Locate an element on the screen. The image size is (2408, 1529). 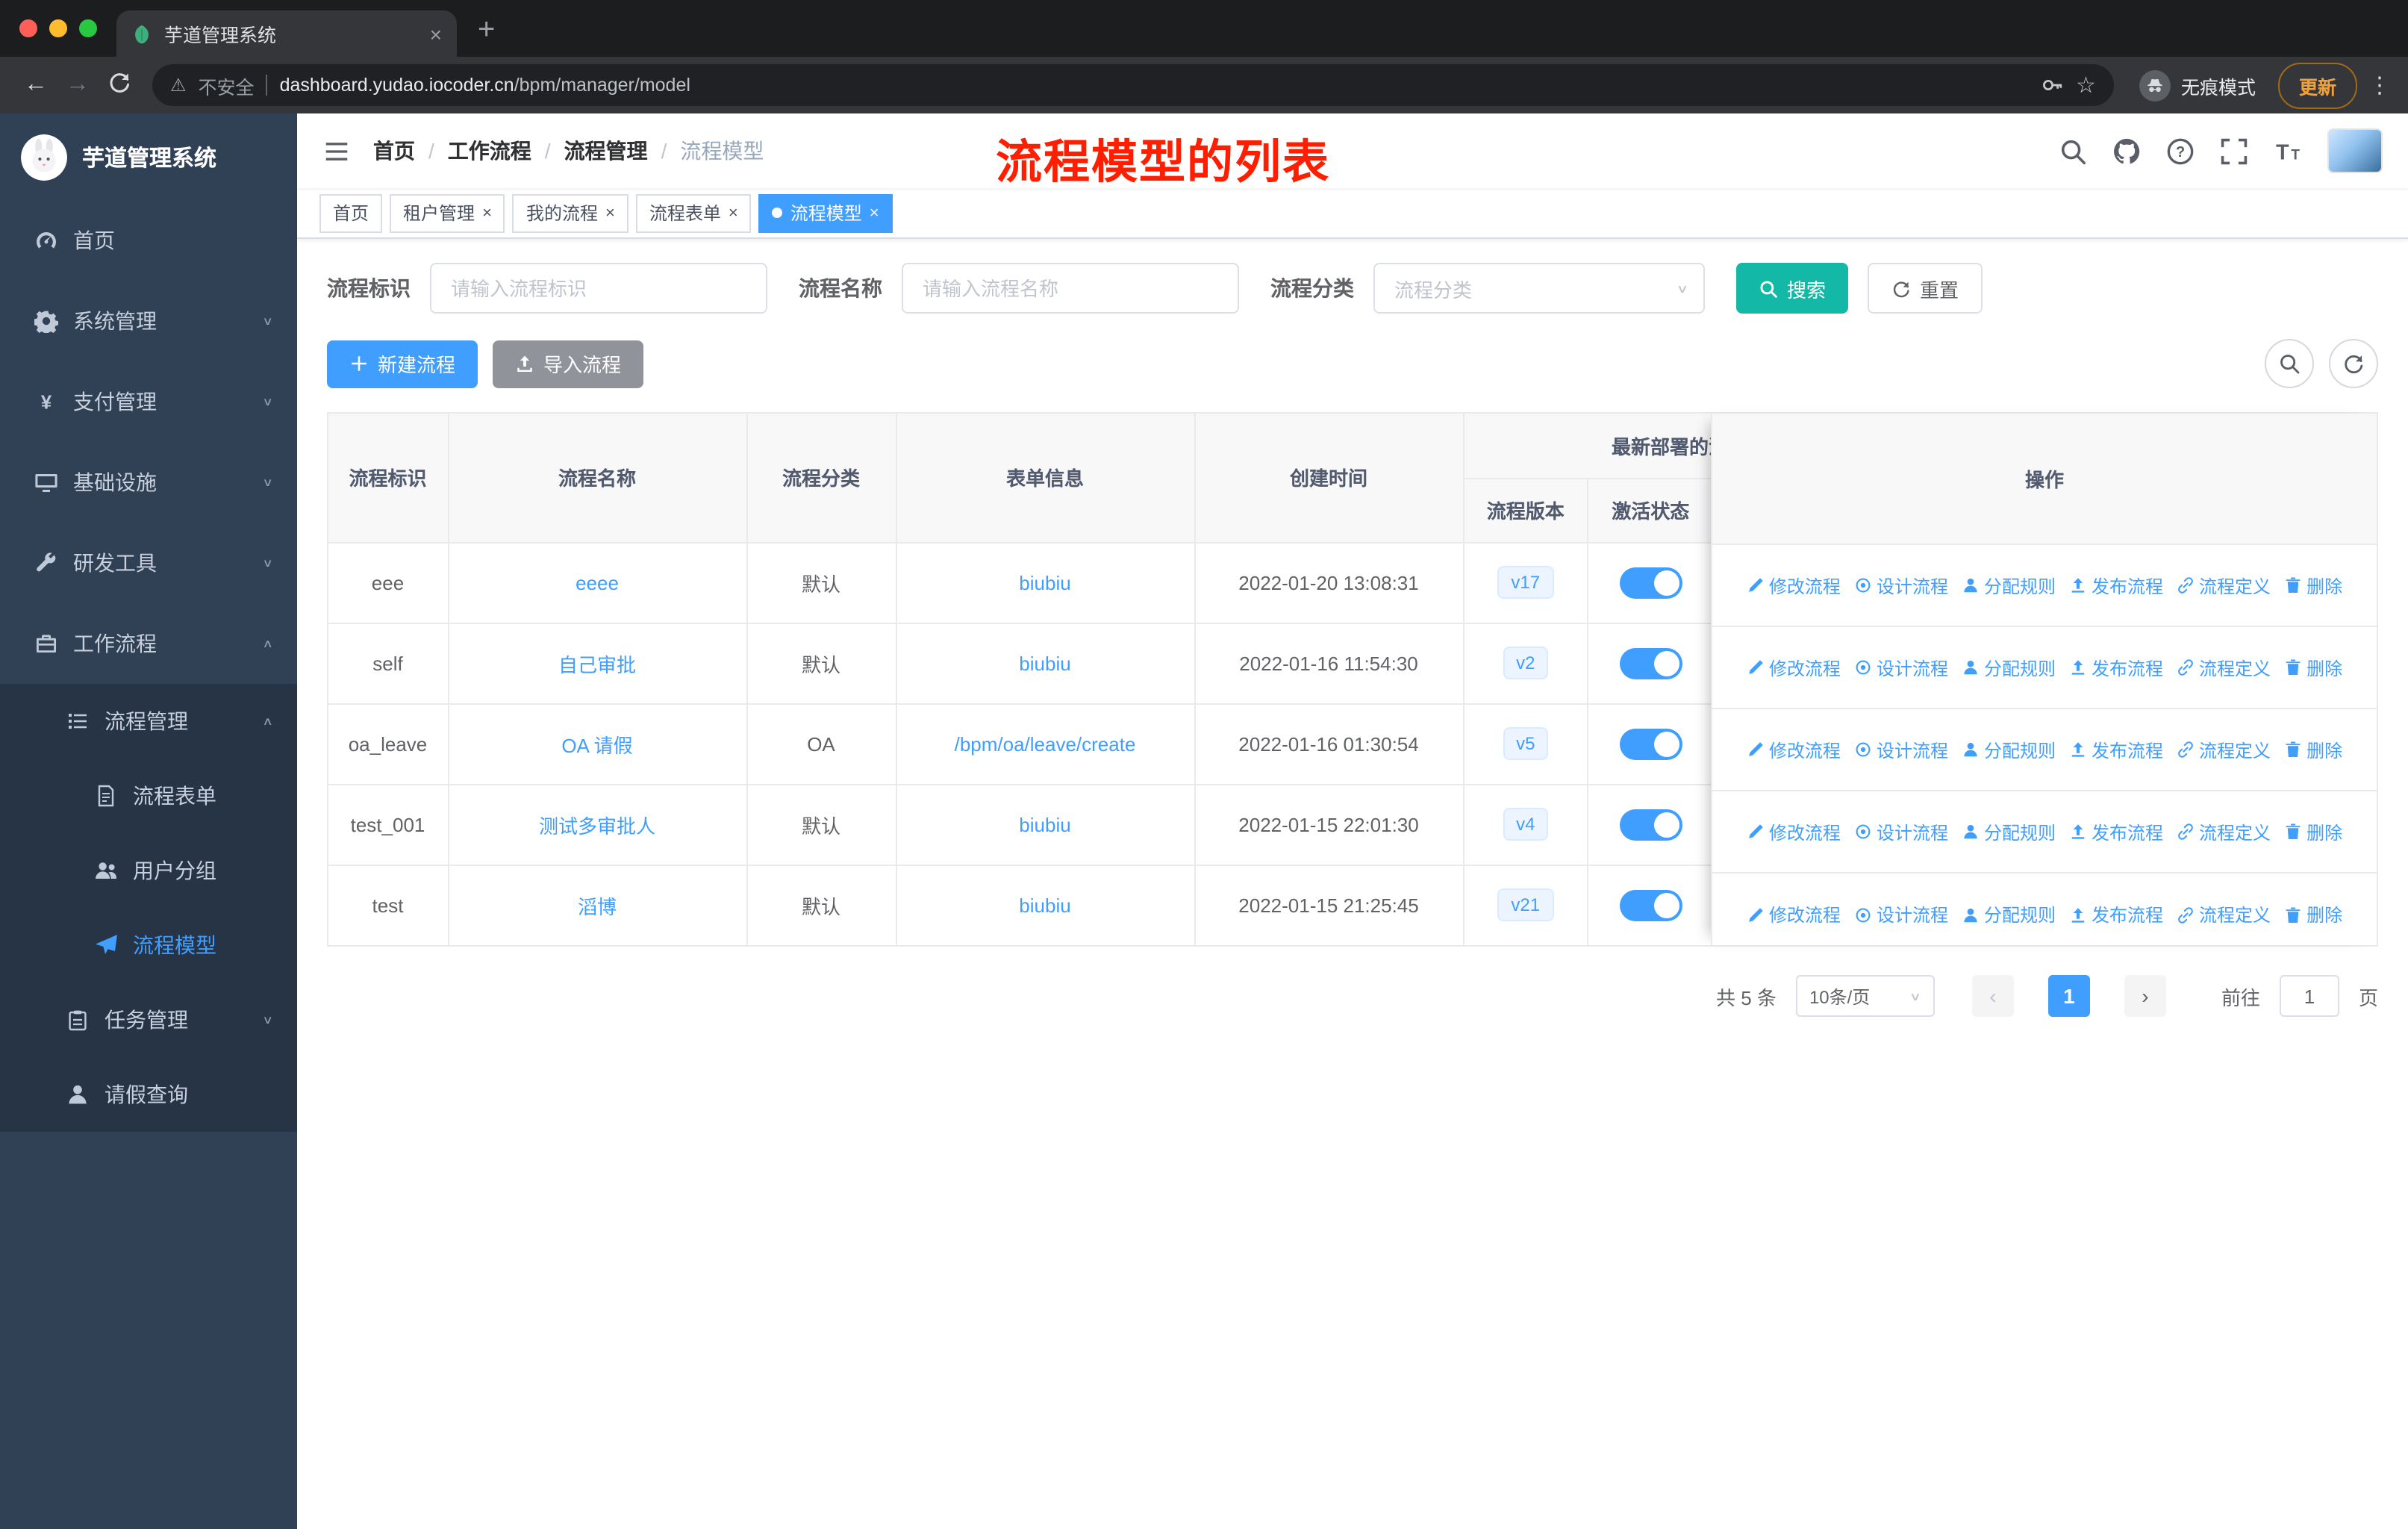
font-size-icon: TT is located at coordinates (2288, 151).